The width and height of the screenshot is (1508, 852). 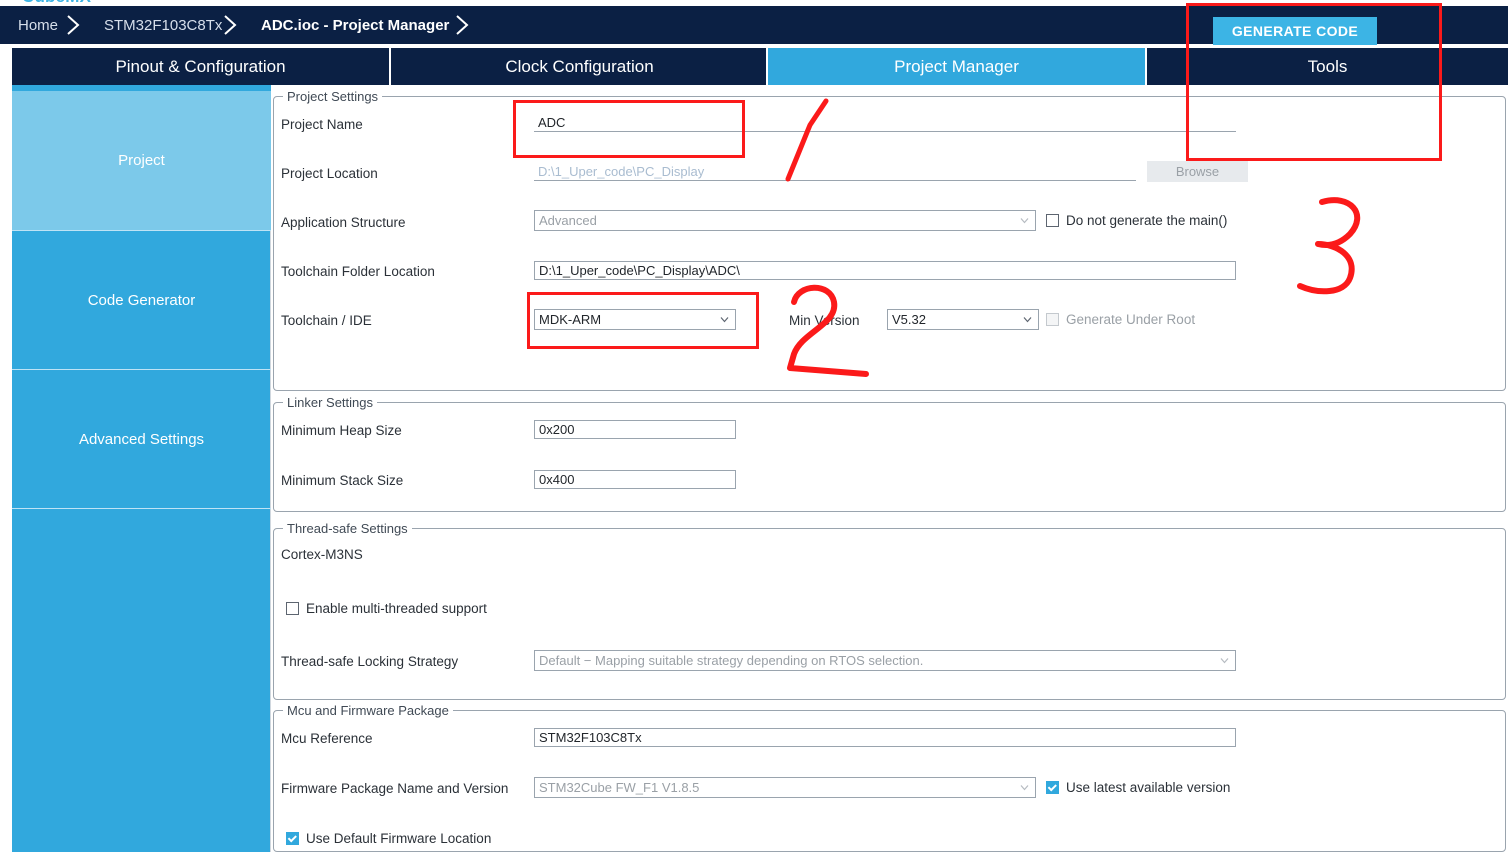 I want to click on sidebar-item-label: Project, so click(x=141, y=160).